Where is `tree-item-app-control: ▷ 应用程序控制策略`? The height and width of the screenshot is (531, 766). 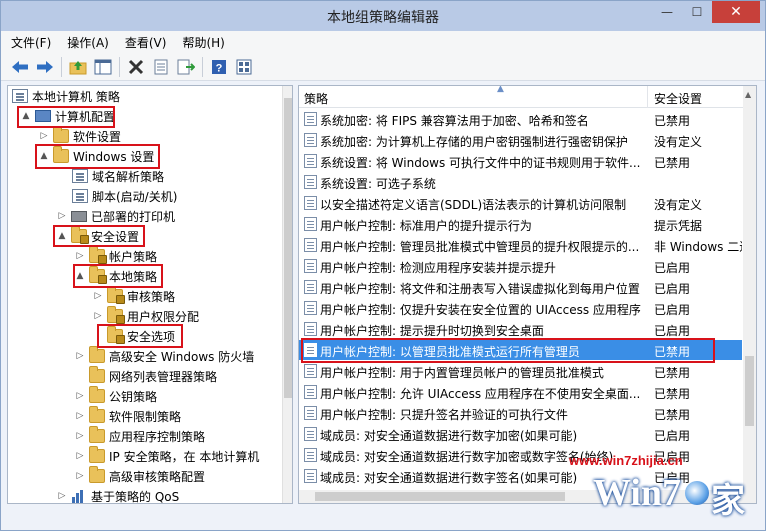
tree-item-app-control: ▷ 应用程序控制策略 is located at coordinates (139, 436).